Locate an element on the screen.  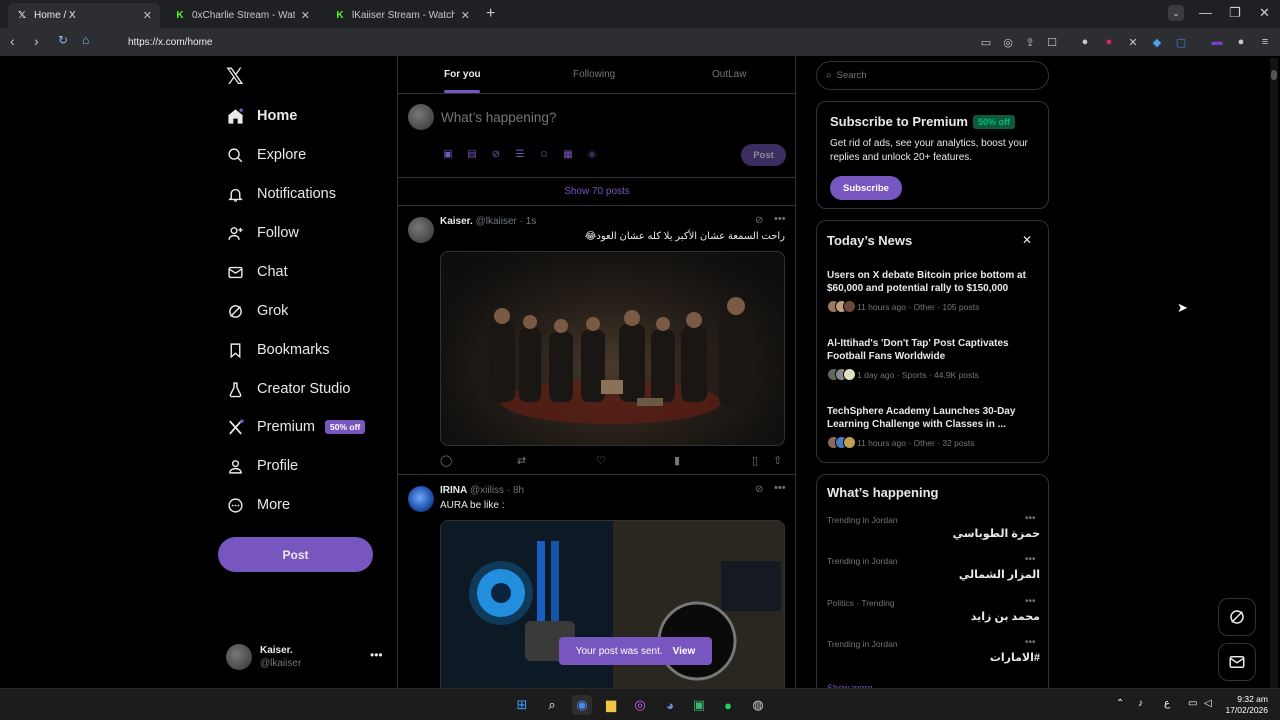
volume-icon: ◁ is located at coordinates (1208, 703).